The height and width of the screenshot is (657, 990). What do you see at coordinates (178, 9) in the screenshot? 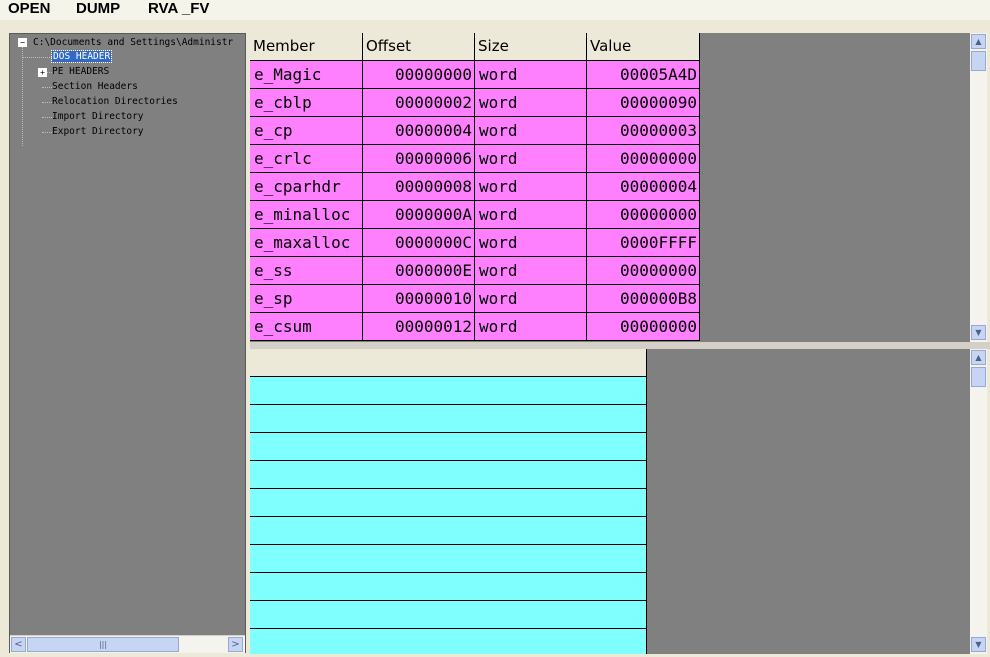
I see `menu-rva-fv: RVA _FV` at bounding box center [178, 9].